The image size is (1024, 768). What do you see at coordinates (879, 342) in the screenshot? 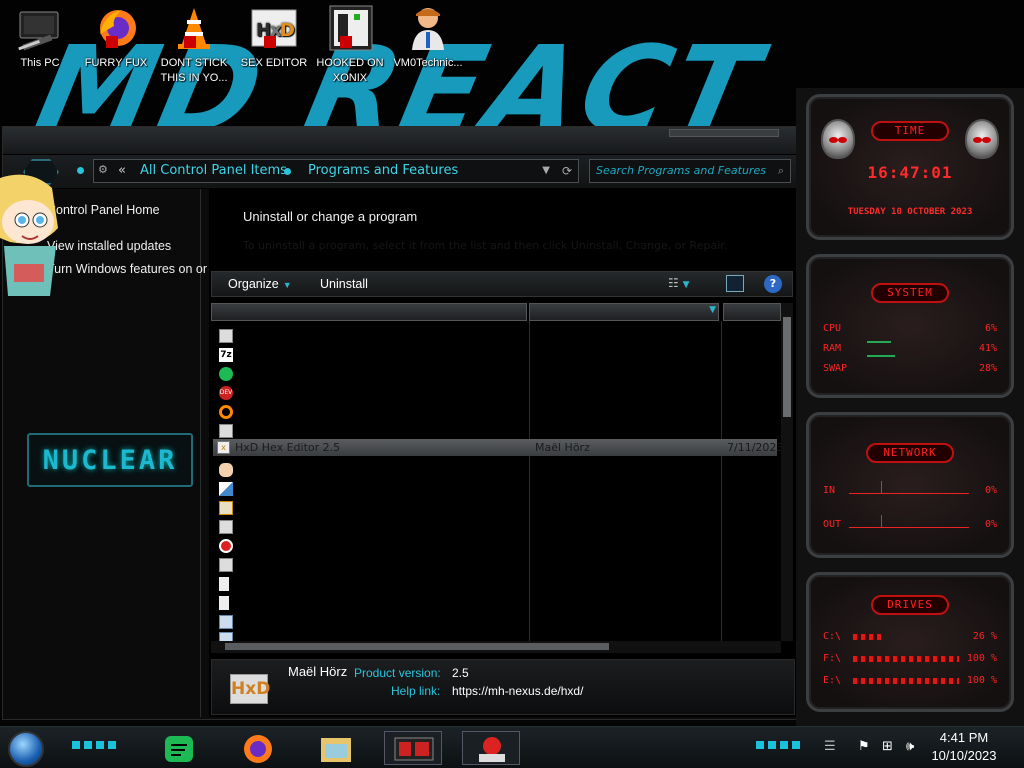
I see `ram-meter` at bounding box center [879, 342].